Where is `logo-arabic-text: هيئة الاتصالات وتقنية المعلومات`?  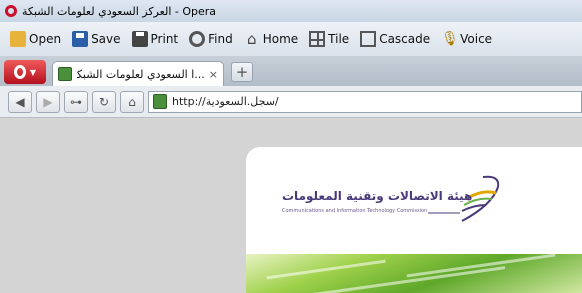 logo-arabic-text: هيئة الاتصالات وتقنية المعلومات is located at coordinates (377, 196).